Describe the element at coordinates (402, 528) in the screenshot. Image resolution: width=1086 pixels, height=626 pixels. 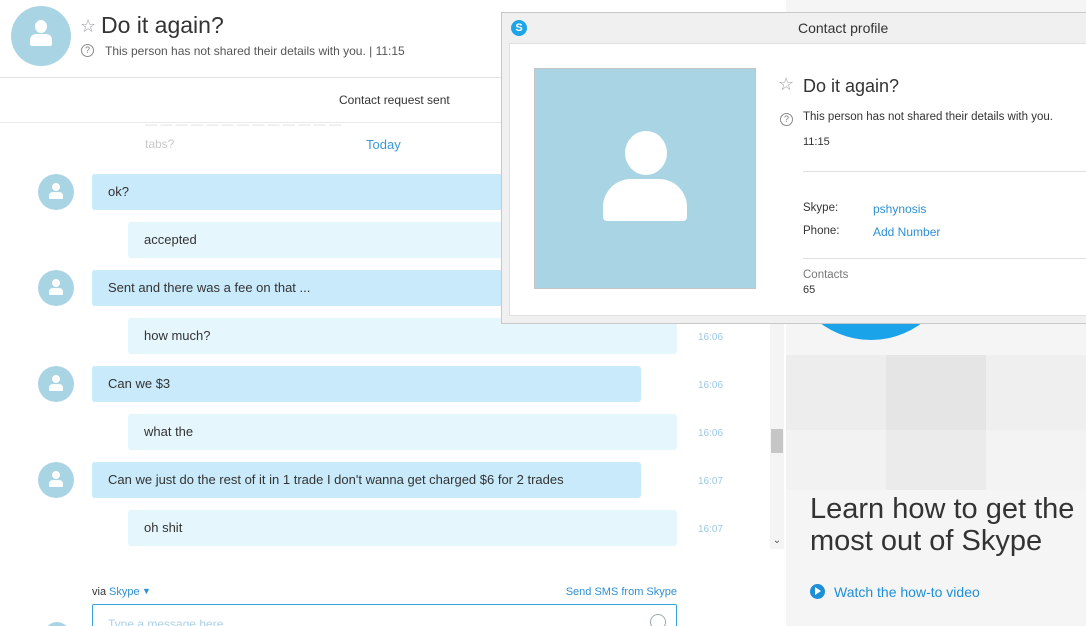
I see `message-bubble-sent: oh shit` at that location.